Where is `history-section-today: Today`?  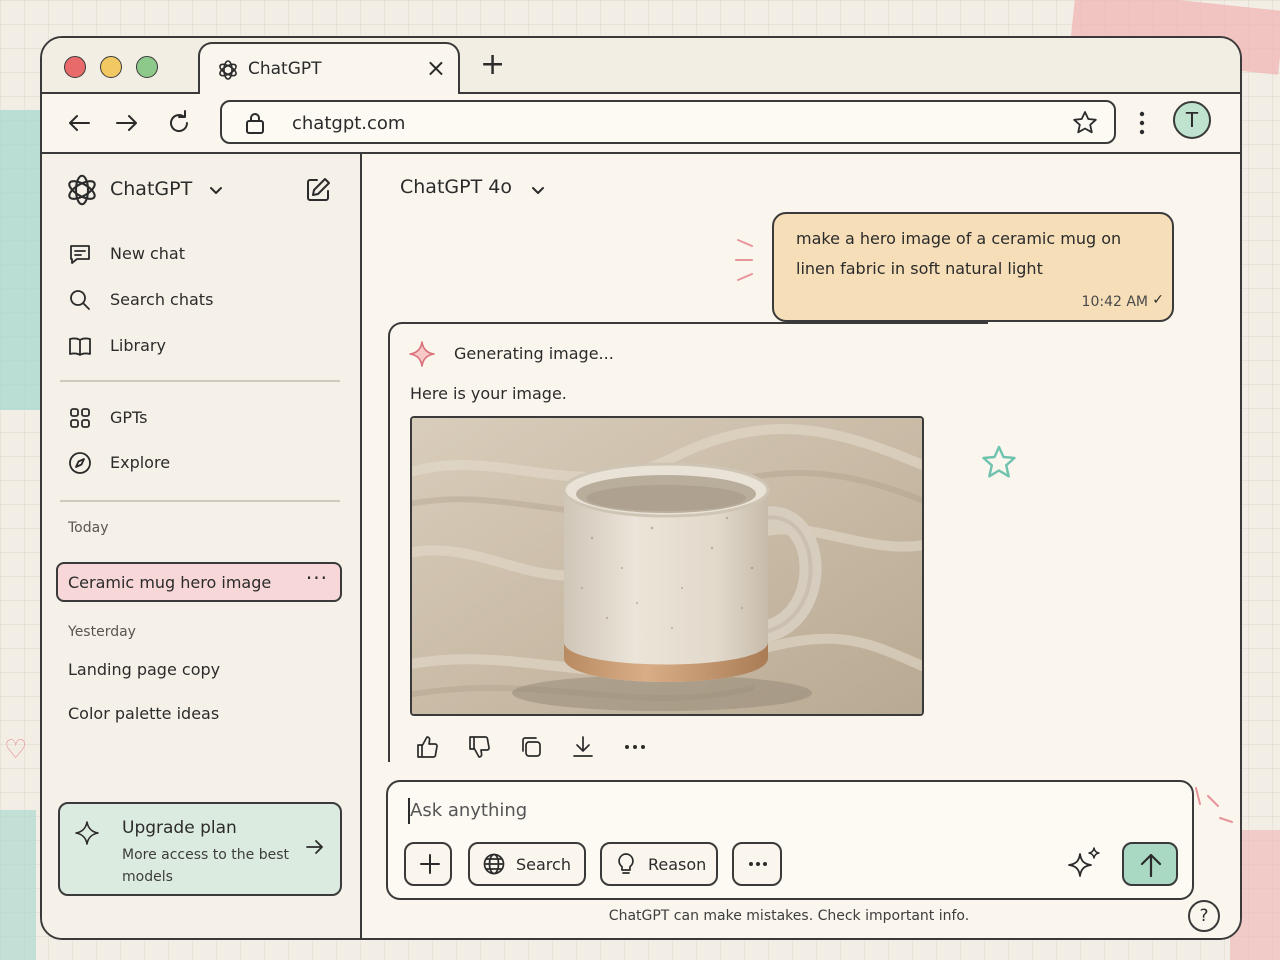 history-section-today: Today is located at coordinates (88, 528).